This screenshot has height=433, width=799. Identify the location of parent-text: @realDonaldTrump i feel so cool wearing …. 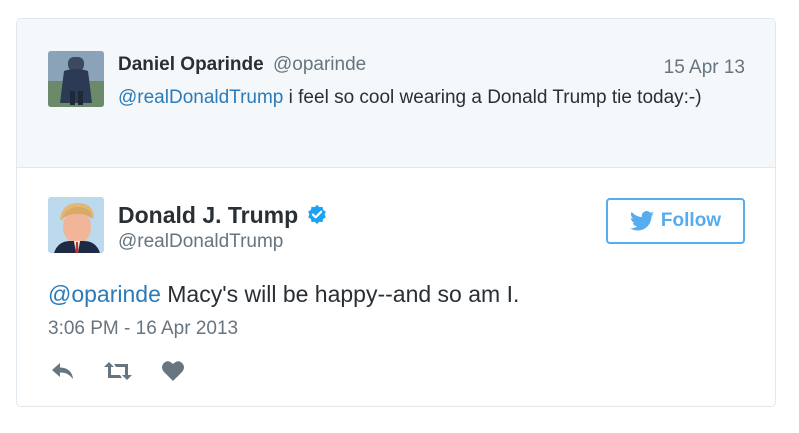
(428, 97).